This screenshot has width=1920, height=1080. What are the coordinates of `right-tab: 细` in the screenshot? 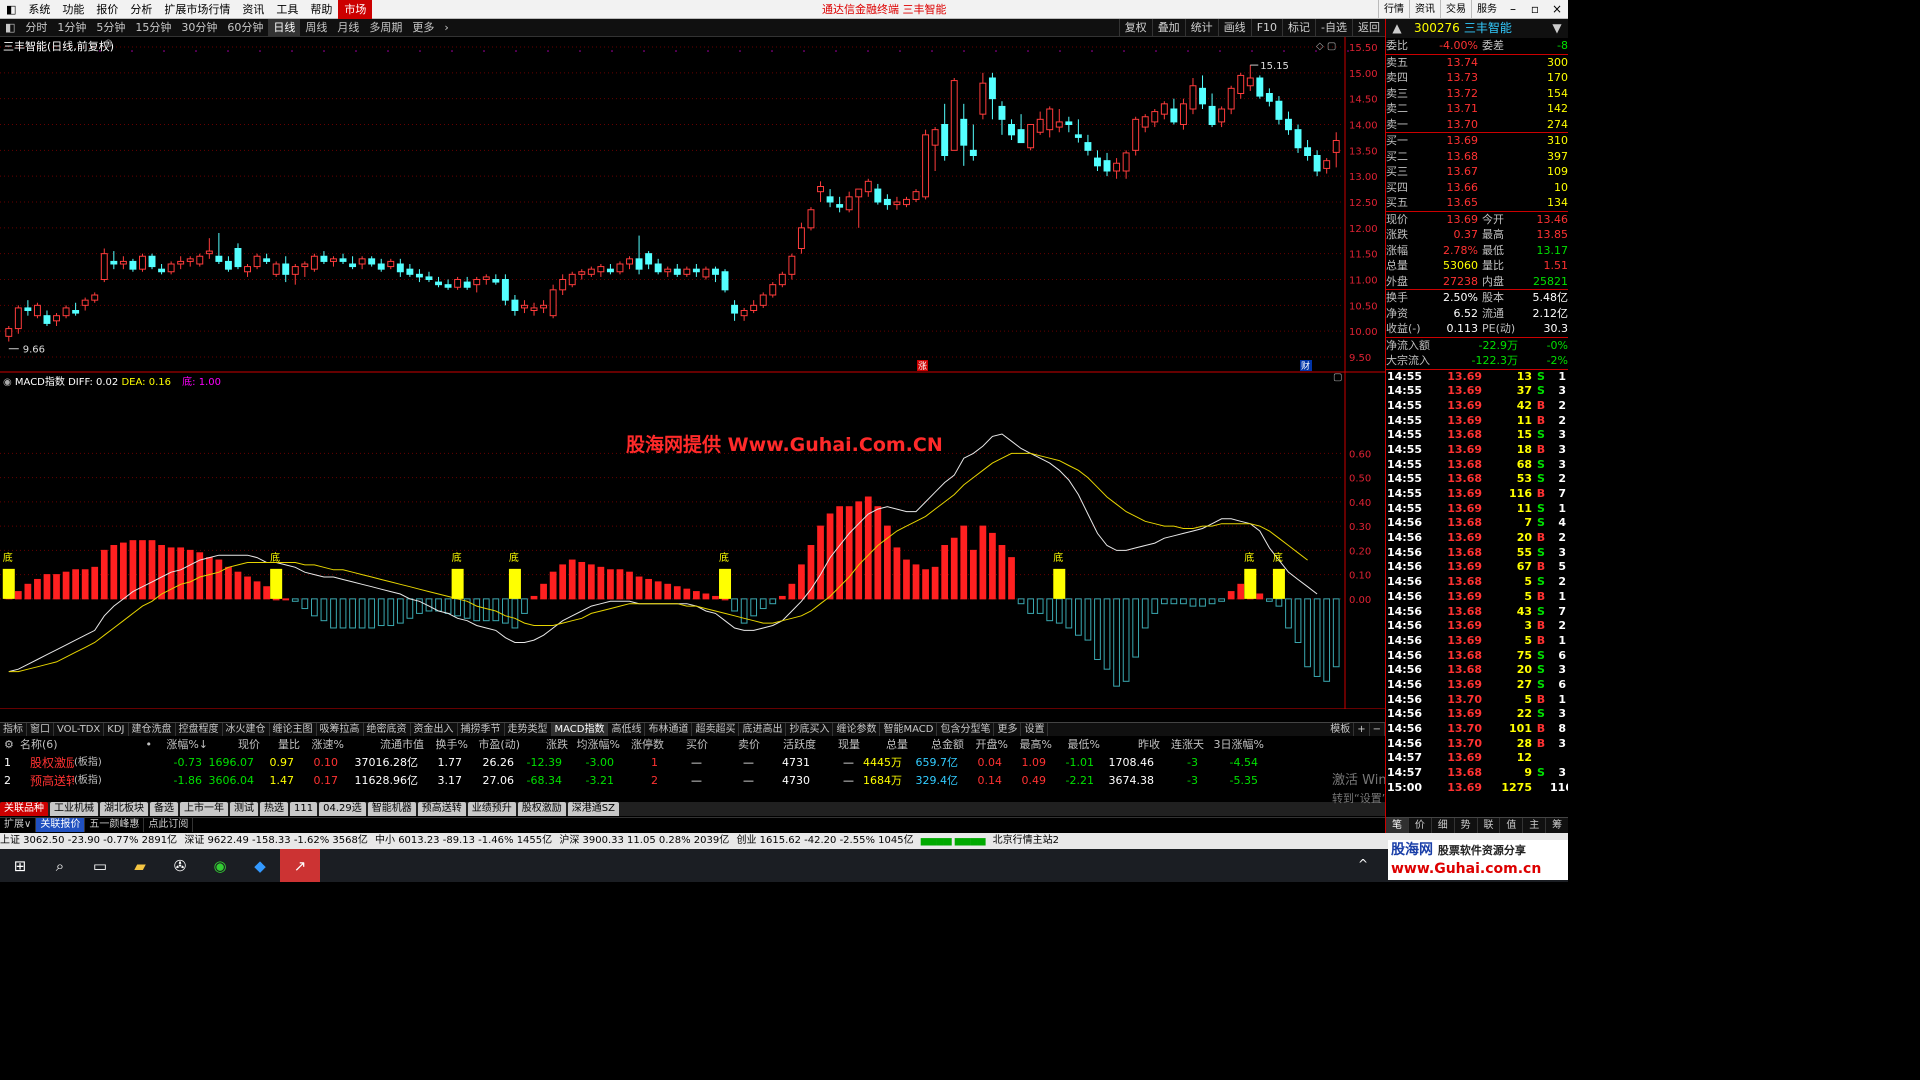 It's located at (1443, 825).